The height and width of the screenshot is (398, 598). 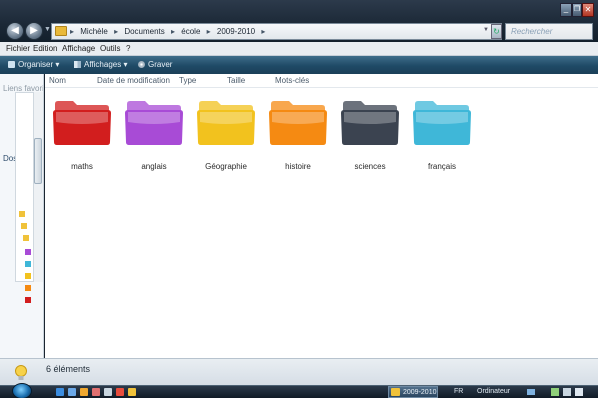 I want to click on folder-label: anglais, so click(x=154, y=166).